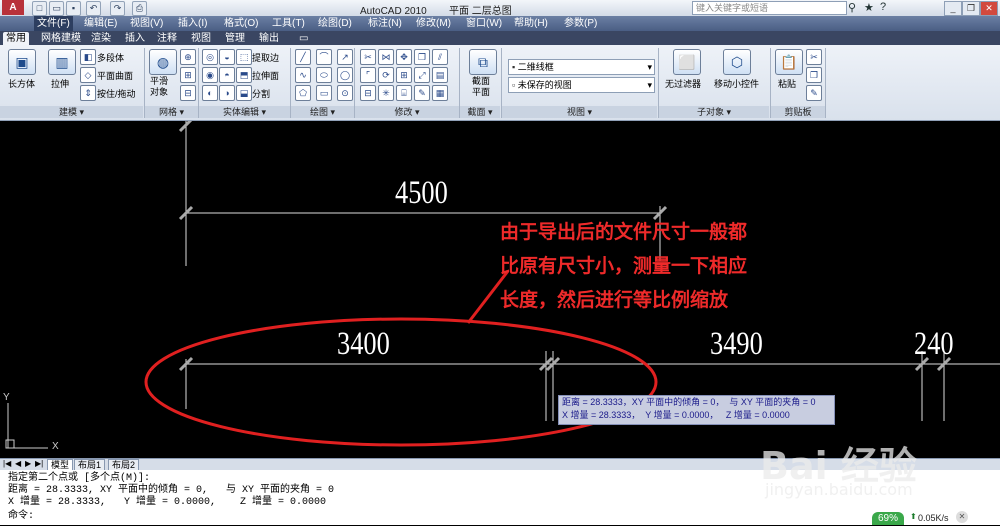 This screenshot has height=526, width=1000. What do you see at coordinates (322, 112) in the screenshot?
I see `panel-title-draw: 绘图 ▾` at bounding box center [322, 112].